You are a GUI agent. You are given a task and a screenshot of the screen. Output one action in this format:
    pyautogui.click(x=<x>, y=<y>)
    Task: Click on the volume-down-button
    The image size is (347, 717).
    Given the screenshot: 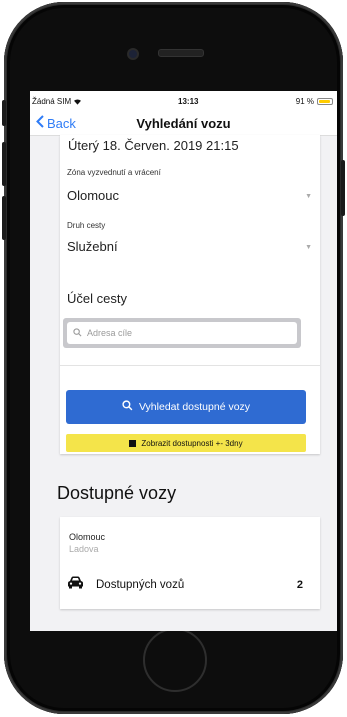 What is the action you would take?
    pyautogui.click(x=4, y=218)
    